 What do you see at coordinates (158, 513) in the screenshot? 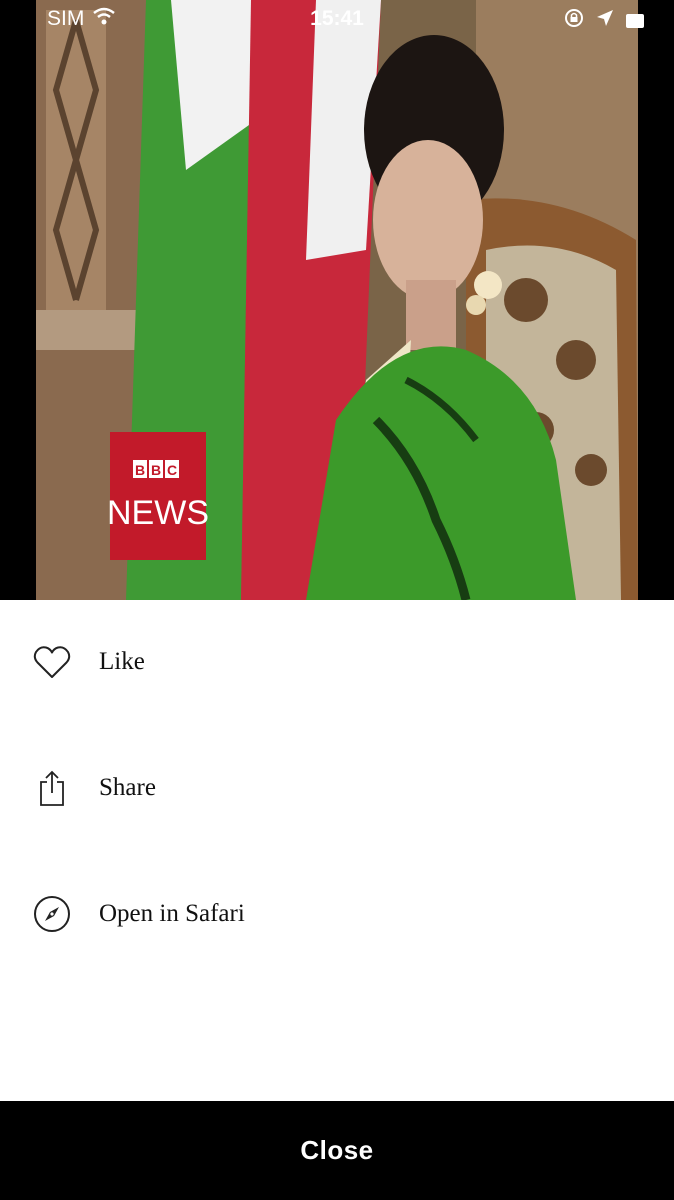
I see `news-logo-text: NEWS` at bounding box center [158, 513].